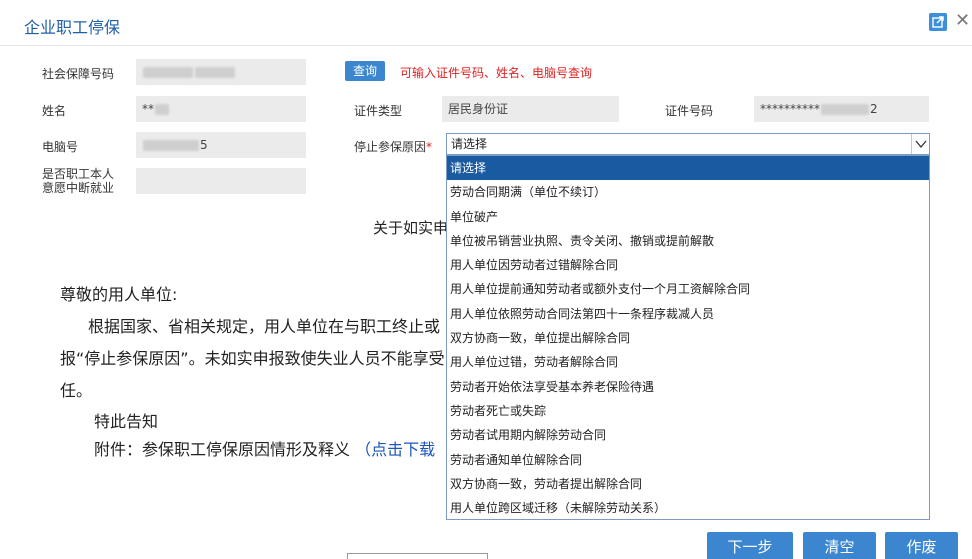 Image resolution: width=972 pixels, height=559 pixels. I want to click on open-external-icon, so click(938, 22).